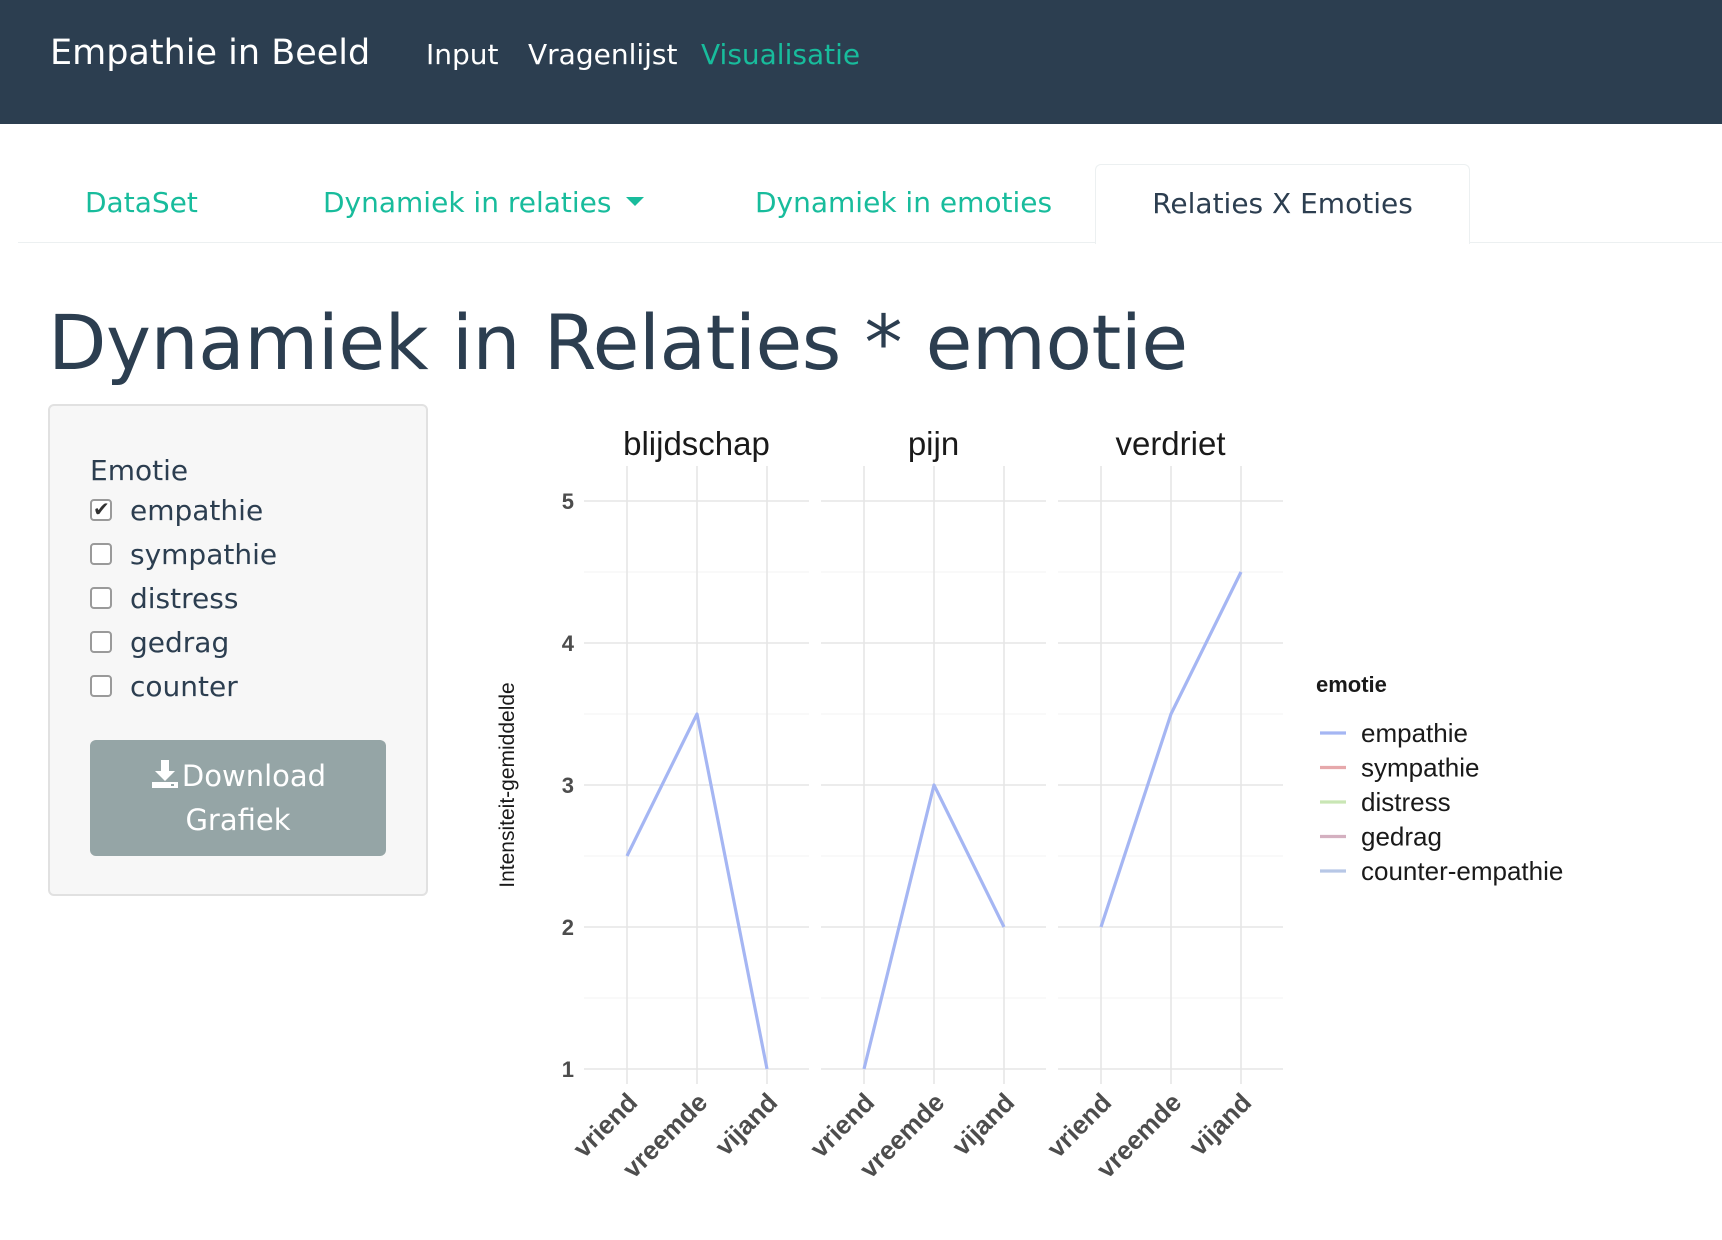  I want to click on y-tick-label: 1, so click(568, 1069).